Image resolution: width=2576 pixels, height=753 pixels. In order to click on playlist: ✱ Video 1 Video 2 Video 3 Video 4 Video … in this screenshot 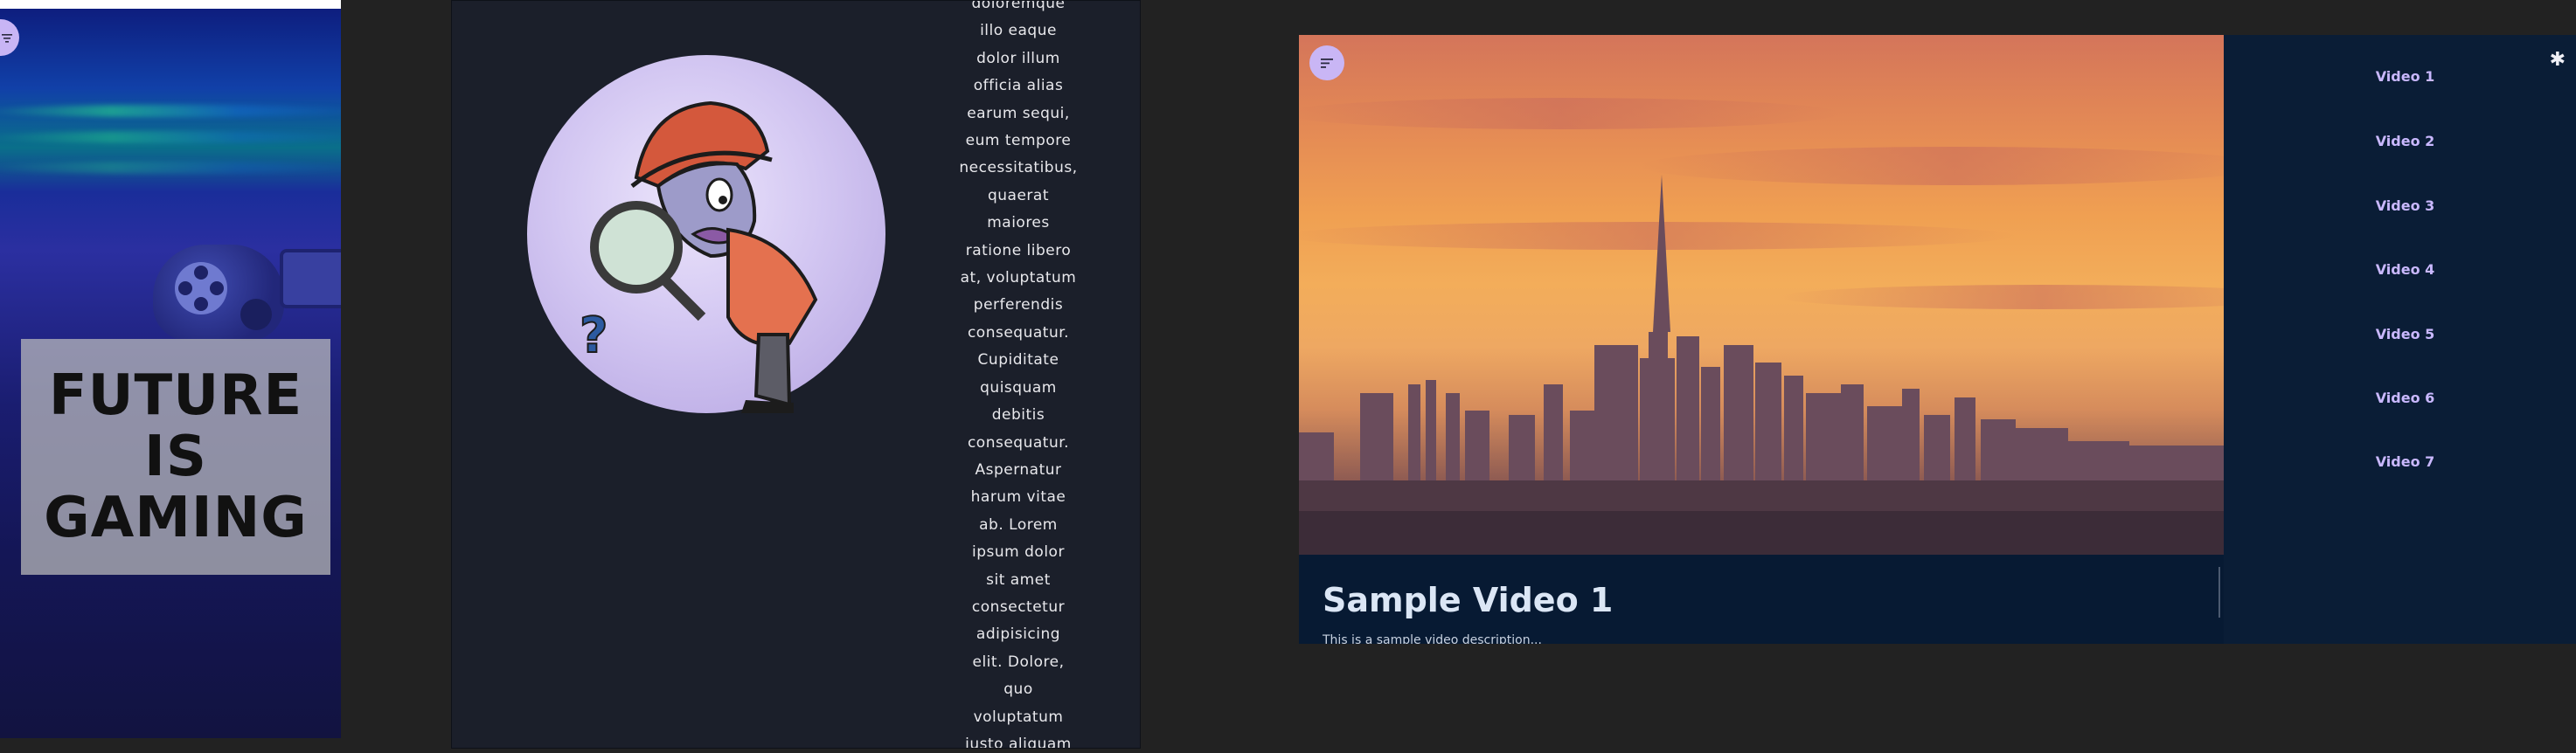, I will do `click(2400, 340)`.